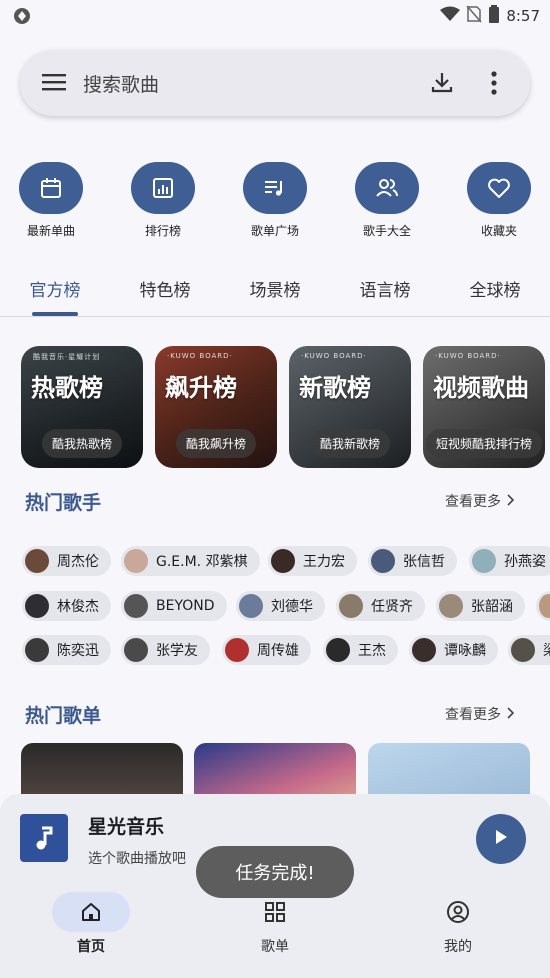 The height and width of the screenshot is (978, 550). What do you see at coordinates (465, 651) in the screenshot?
I see `artist-name: 谭咏麟` at bounding box center [465, 651].